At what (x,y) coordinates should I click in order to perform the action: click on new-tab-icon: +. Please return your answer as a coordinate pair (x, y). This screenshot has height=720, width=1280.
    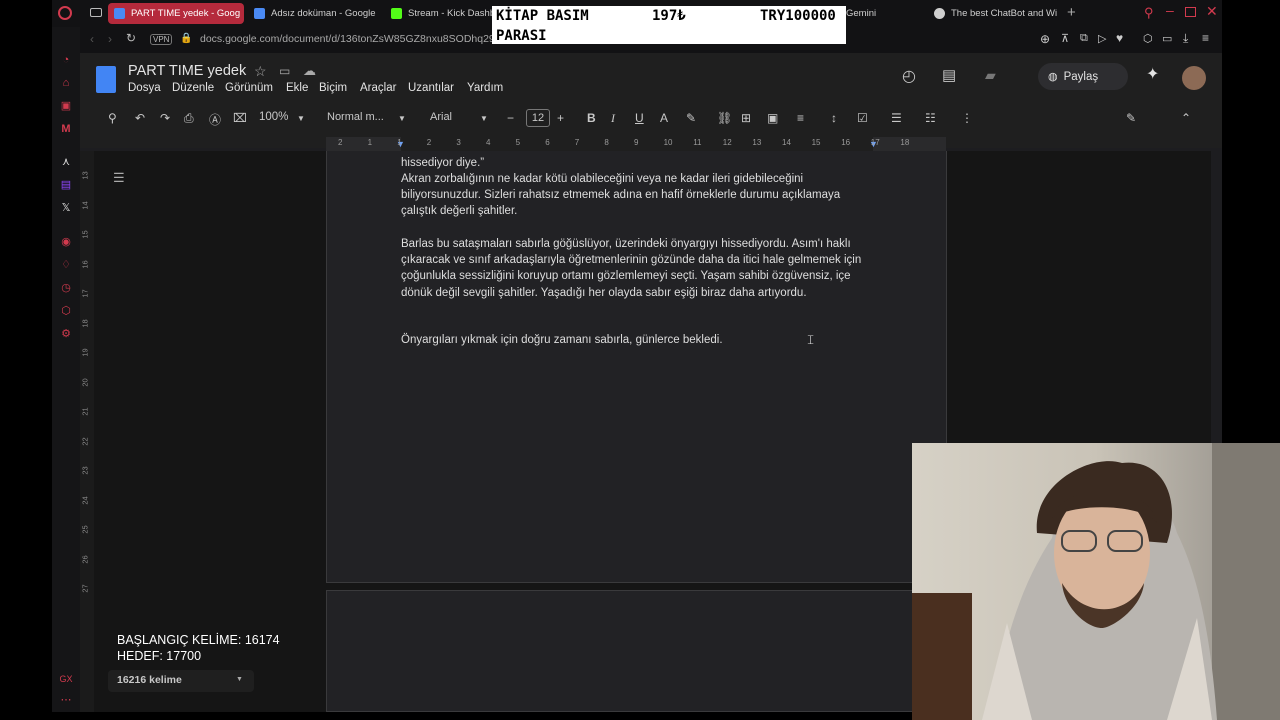
    Looking at the image, I should click on (1071, 12).